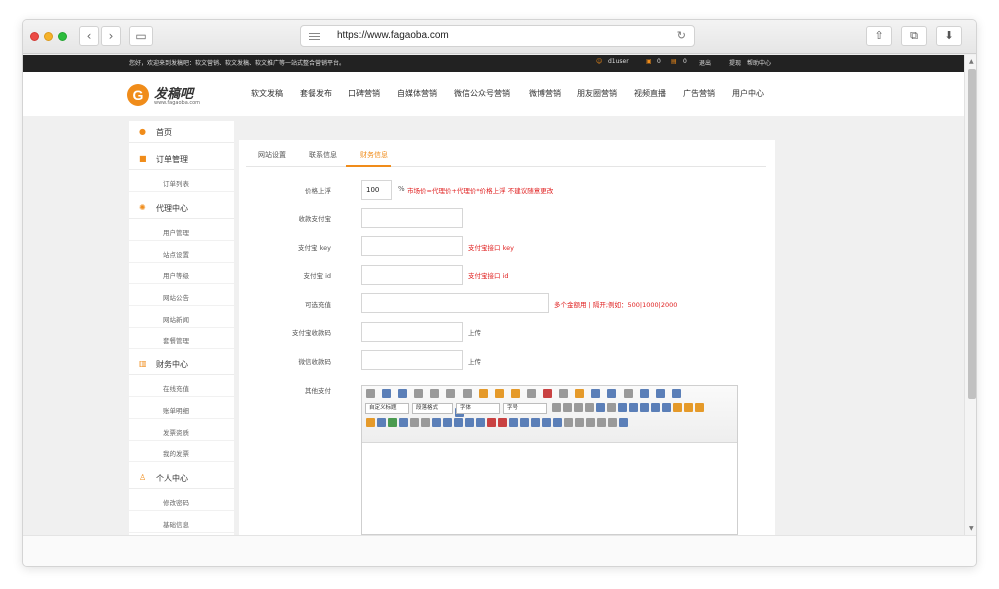  I want to click on sidebar-item-my-invoices: 我的发票, so click(181, 451).